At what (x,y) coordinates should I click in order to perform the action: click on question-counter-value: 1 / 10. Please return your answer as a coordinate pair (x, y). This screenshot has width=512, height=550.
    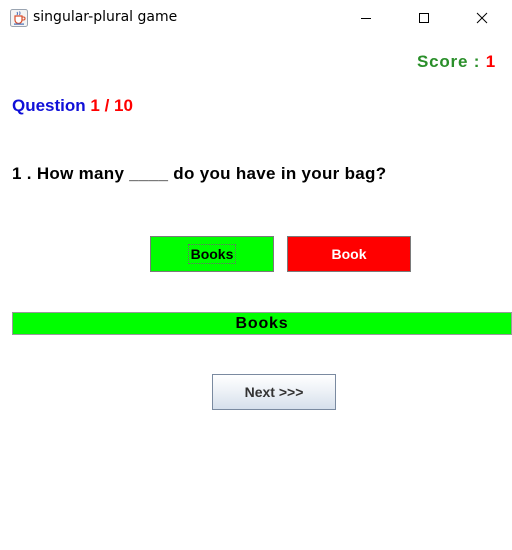
    Looking at the image, I should click on (111, 105).